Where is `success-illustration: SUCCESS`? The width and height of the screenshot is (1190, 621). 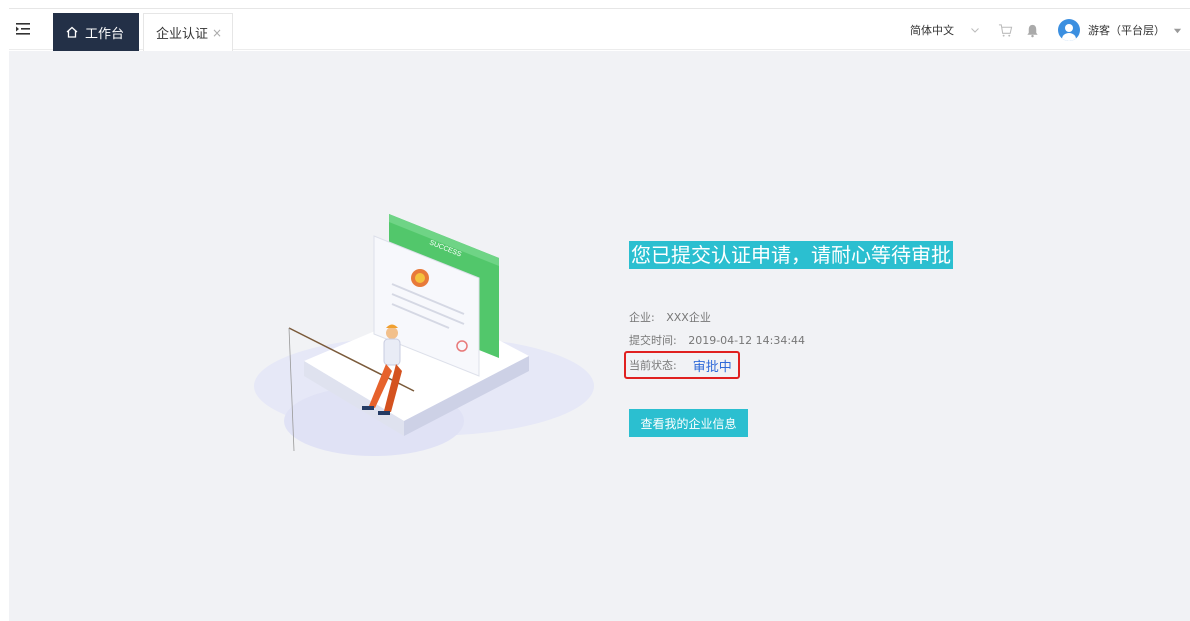
success-illustration: SUCCESS is located at coordinates (424, 335).